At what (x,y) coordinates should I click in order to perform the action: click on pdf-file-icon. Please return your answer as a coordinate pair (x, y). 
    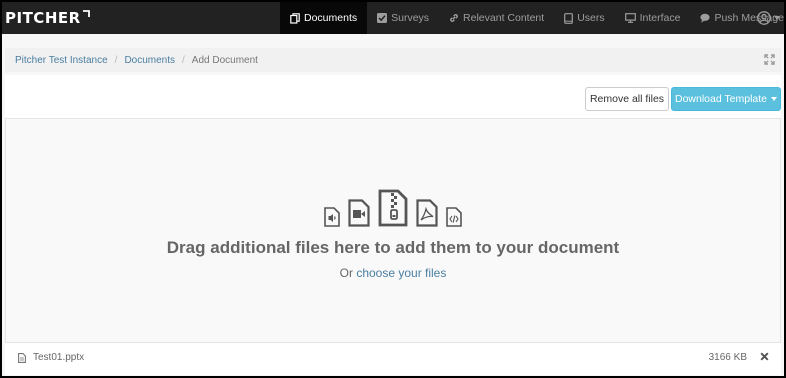
    Looking at the image, I should click on (427, 213).